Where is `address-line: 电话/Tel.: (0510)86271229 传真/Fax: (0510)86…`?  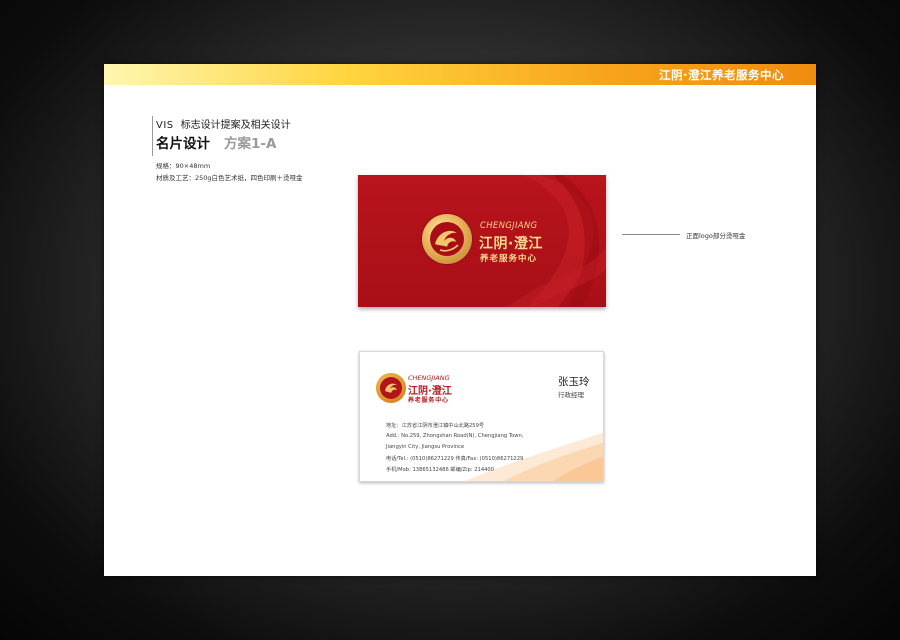 address-line: 电话/Tel.: (0510)86271229 传真/Fax: (0510)86… is located at coordinates (455, 459).